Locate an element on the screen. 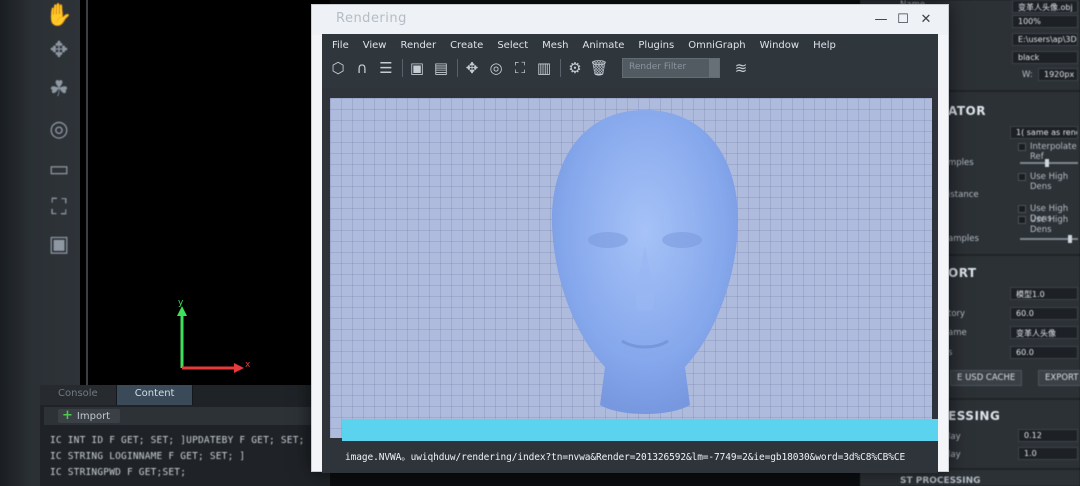 The height and width of the screenshot is (486, 1080). delay-value-2: 1.0 is located at coordinates (1048, 453).